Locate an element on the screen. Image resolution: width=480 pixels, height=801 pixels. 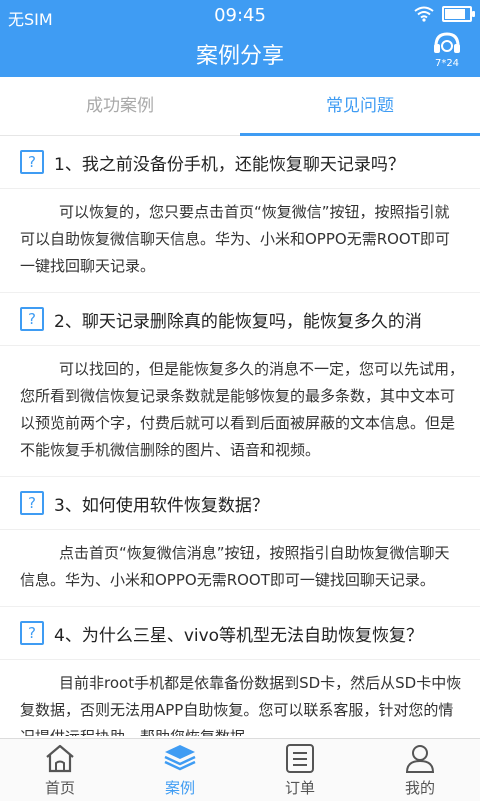
nav-home: 首页 is located at coordinates (60, 770).